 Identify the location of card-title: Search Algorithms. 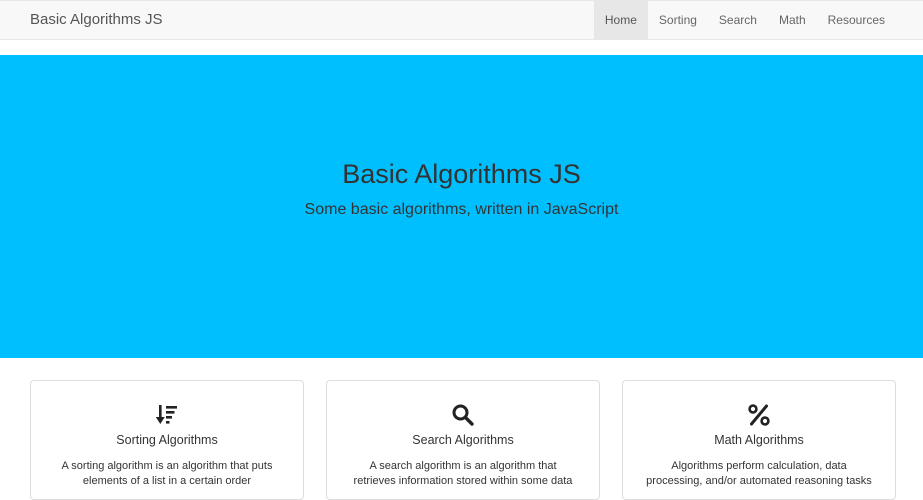
(463, 440).